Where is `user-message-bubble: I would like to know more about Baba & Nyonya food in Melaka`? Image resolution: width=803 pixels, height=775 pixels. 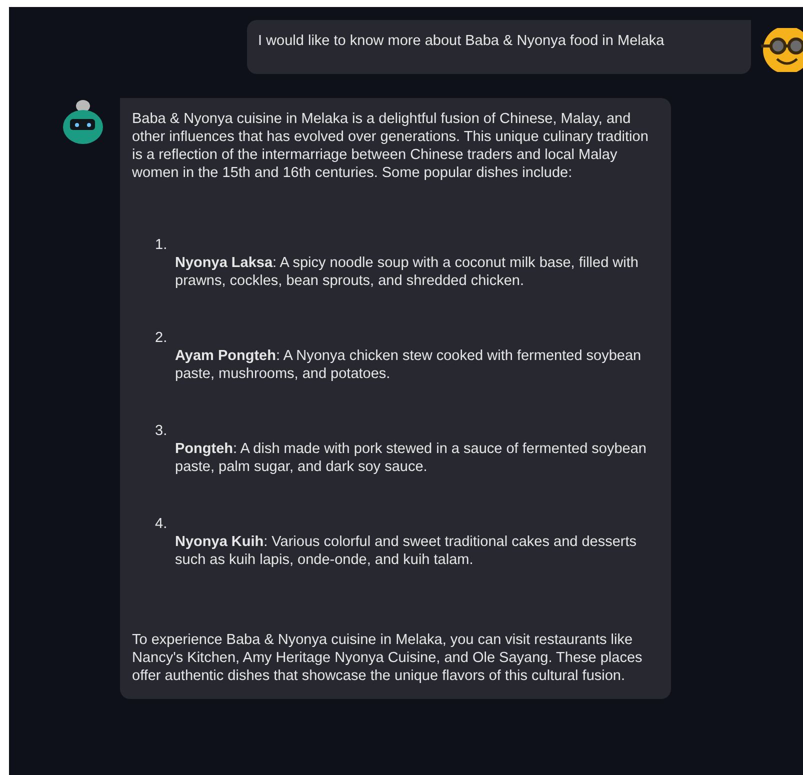 user-message-bubble: I would like to know more about Baba & Nyonya food in Melaka is located at coordinates (499, 47).